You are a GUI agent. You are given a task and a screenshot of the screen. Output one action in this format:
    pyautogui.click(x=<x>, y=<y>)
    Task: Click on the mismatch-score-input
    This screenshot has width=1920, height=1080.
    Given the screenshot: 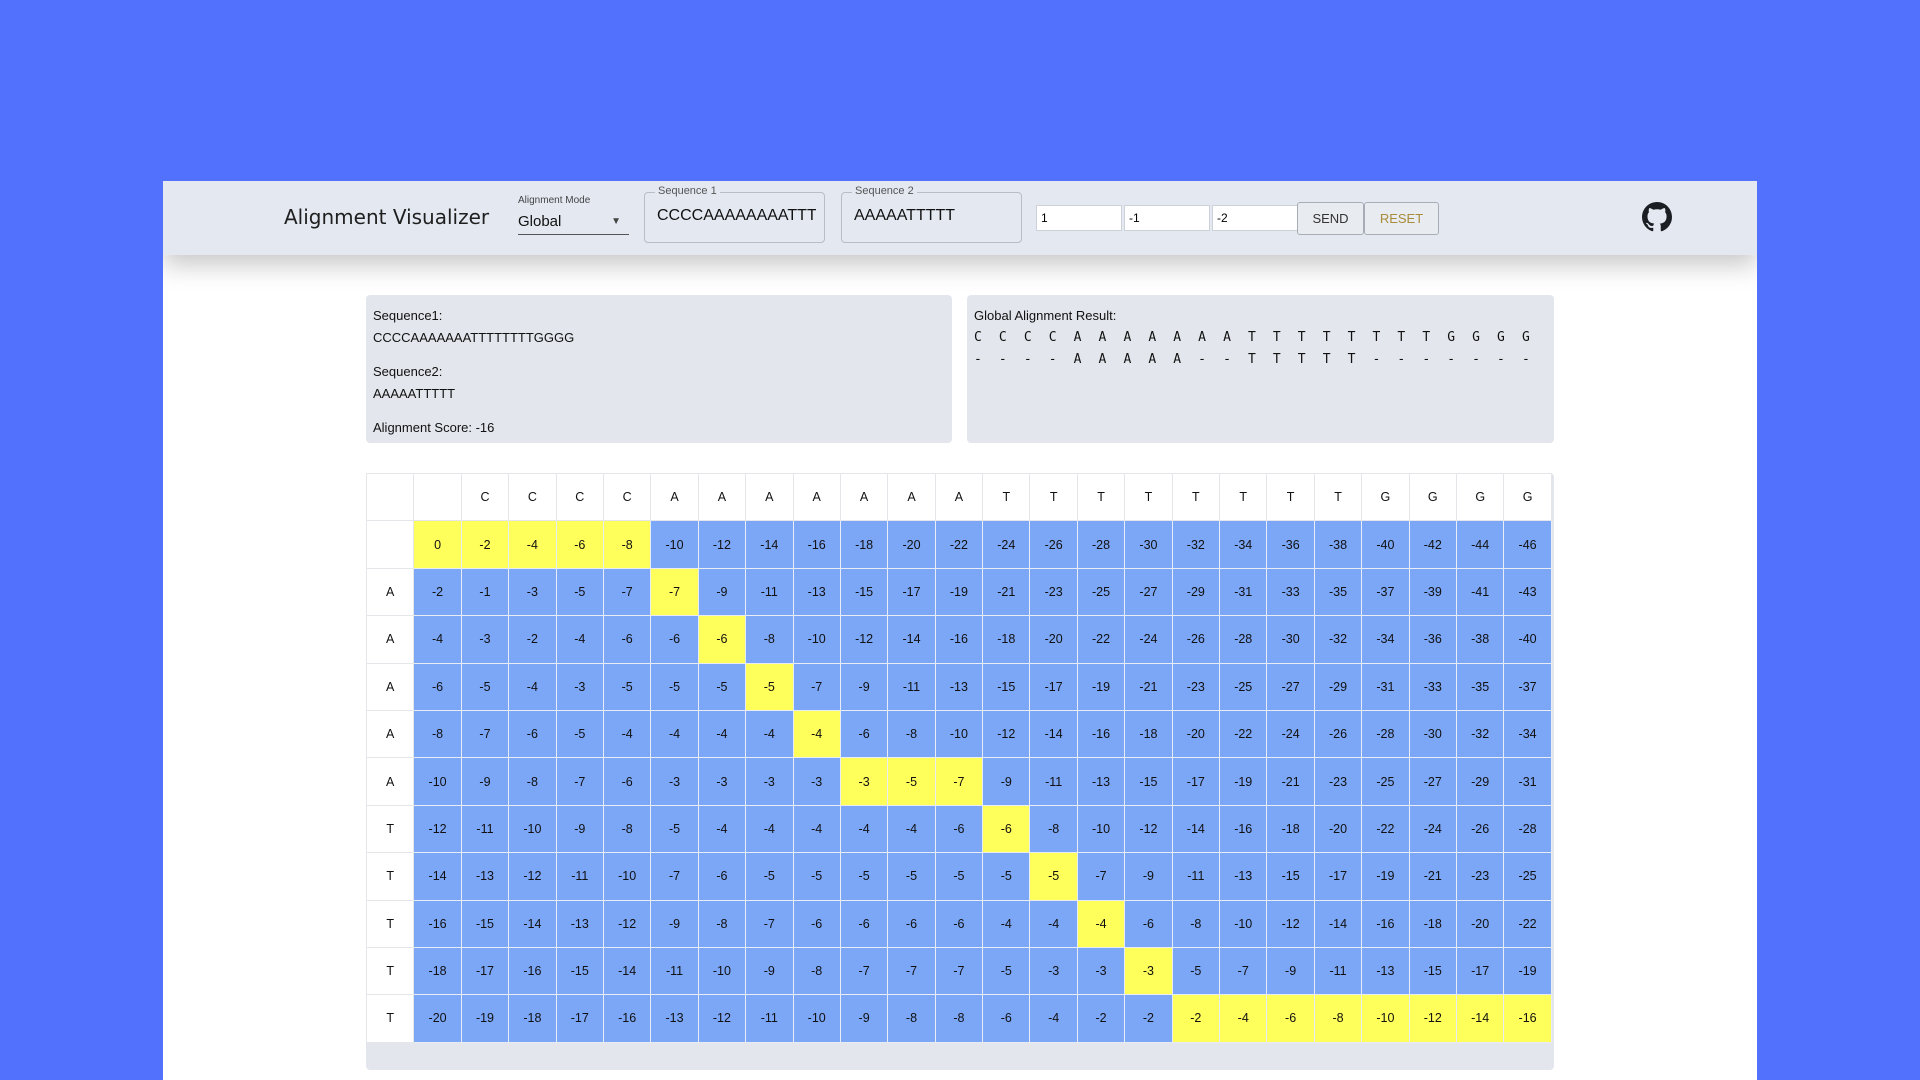 What is the action you would take?
    pyautogui.click(x=1167, y=218)
    